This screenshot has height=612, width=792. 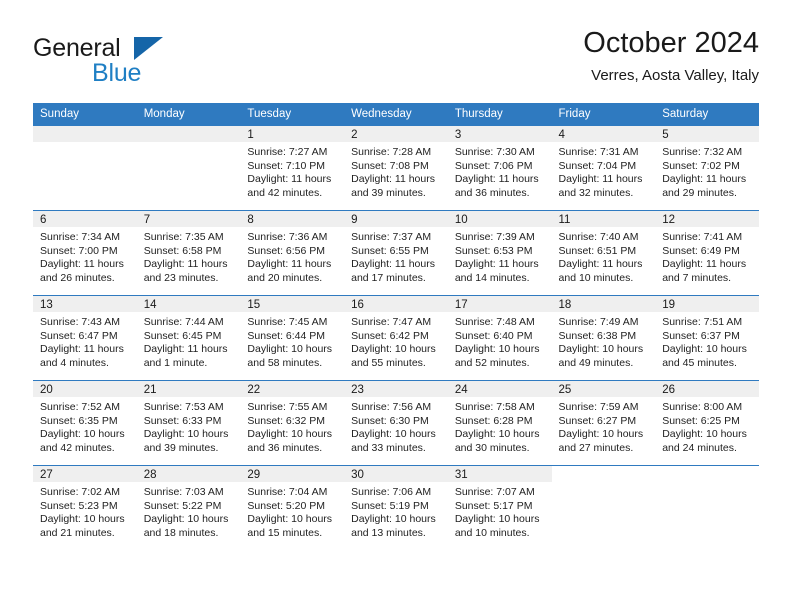 I want to click on daylight-text-line2: and 52 minutes., so click(x=492, y=362).